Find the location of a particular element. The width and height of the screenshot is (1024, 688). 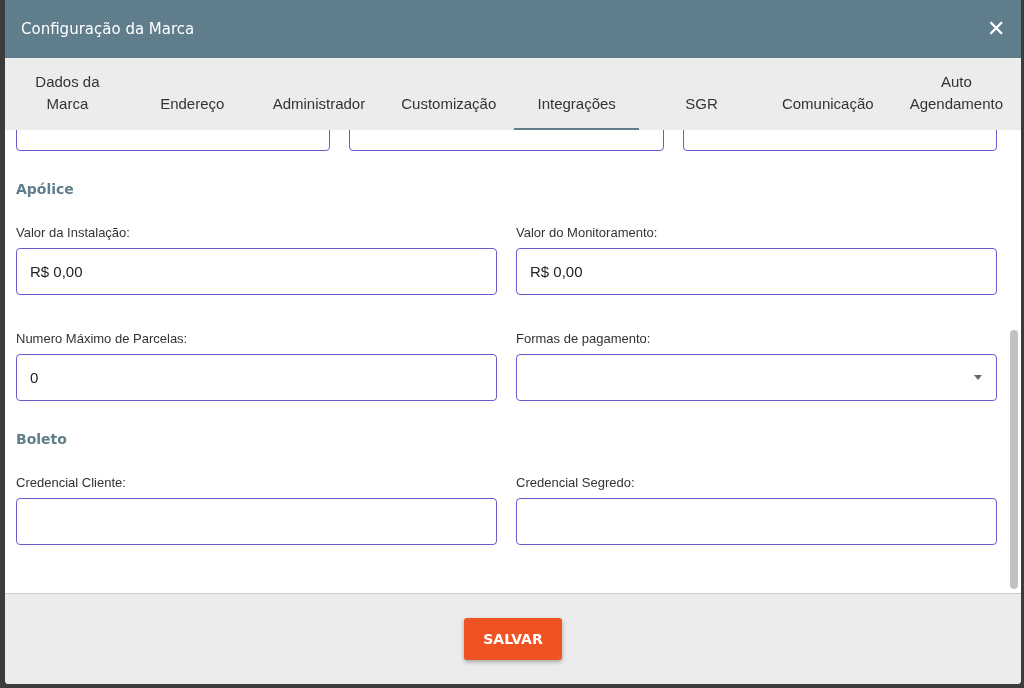

tab: Auto Agendamento is located at coordinates (956, 94).